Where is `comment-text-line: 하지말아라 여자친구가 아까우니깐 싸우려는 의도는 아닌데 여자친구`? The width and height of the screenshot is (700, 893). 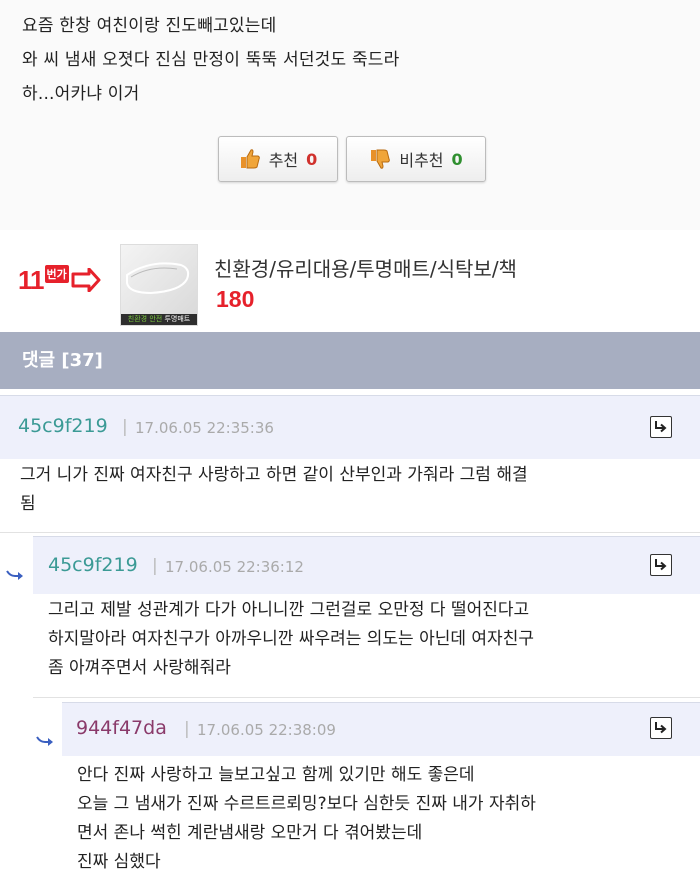
comment-text-line: 하지말아라 여자친구가 아까우니깐 싸우려는 의도는 아닌데 여자친구 is located at coordinates (291, 639).